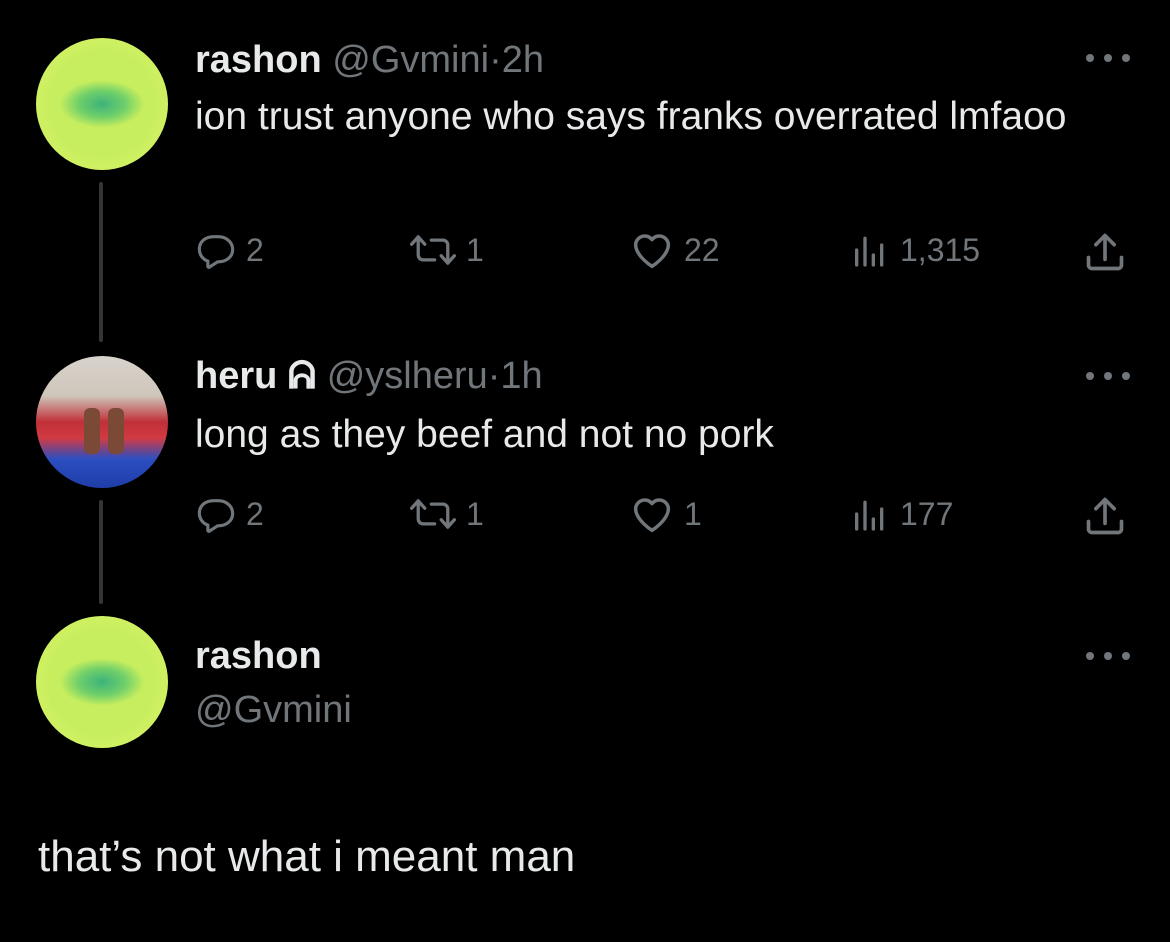 This screenshot has height=942, width=1170. Describe the element at coordinates (236, 376) in the screenshot. I see `author-name: heru` at that location.